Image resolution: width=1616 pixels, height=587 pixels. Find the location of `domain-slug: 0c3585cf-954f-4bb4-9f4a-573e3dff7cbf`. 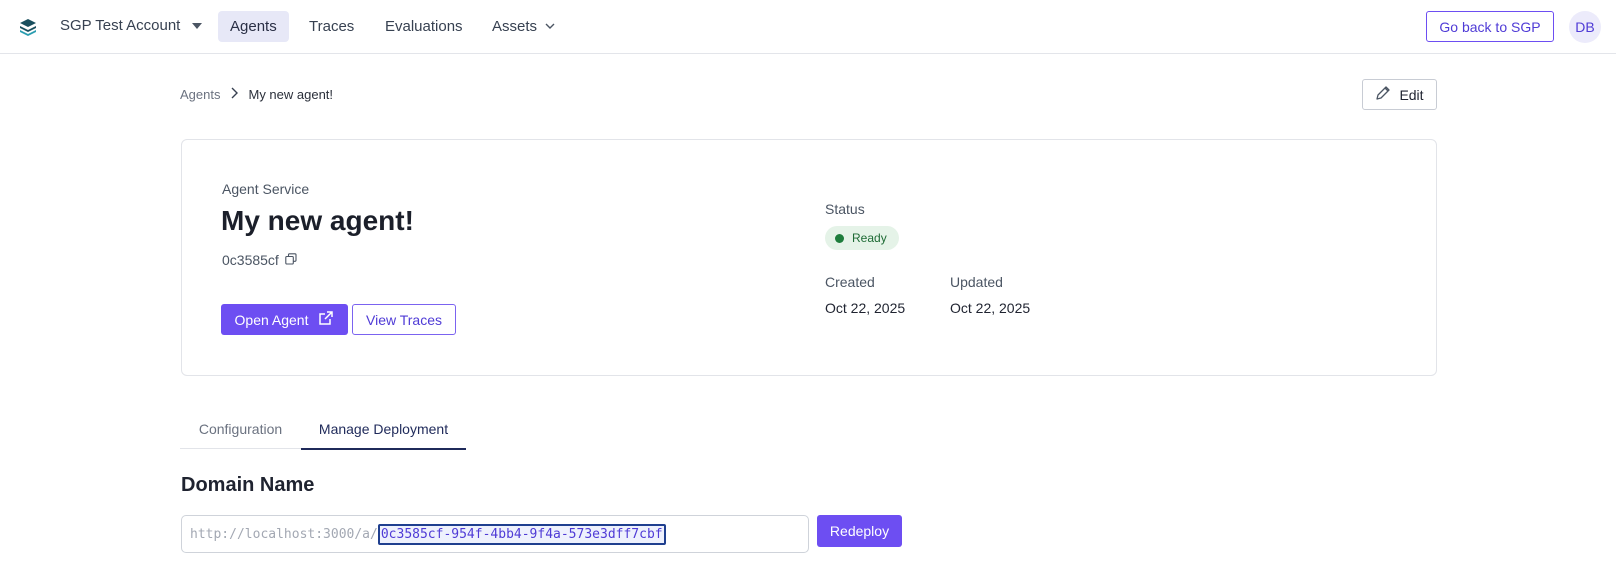

domain-slug: 0c3585cf-954f-4bb4-9f4a-573e3dff7cbf is located at coordinates (521, 534).